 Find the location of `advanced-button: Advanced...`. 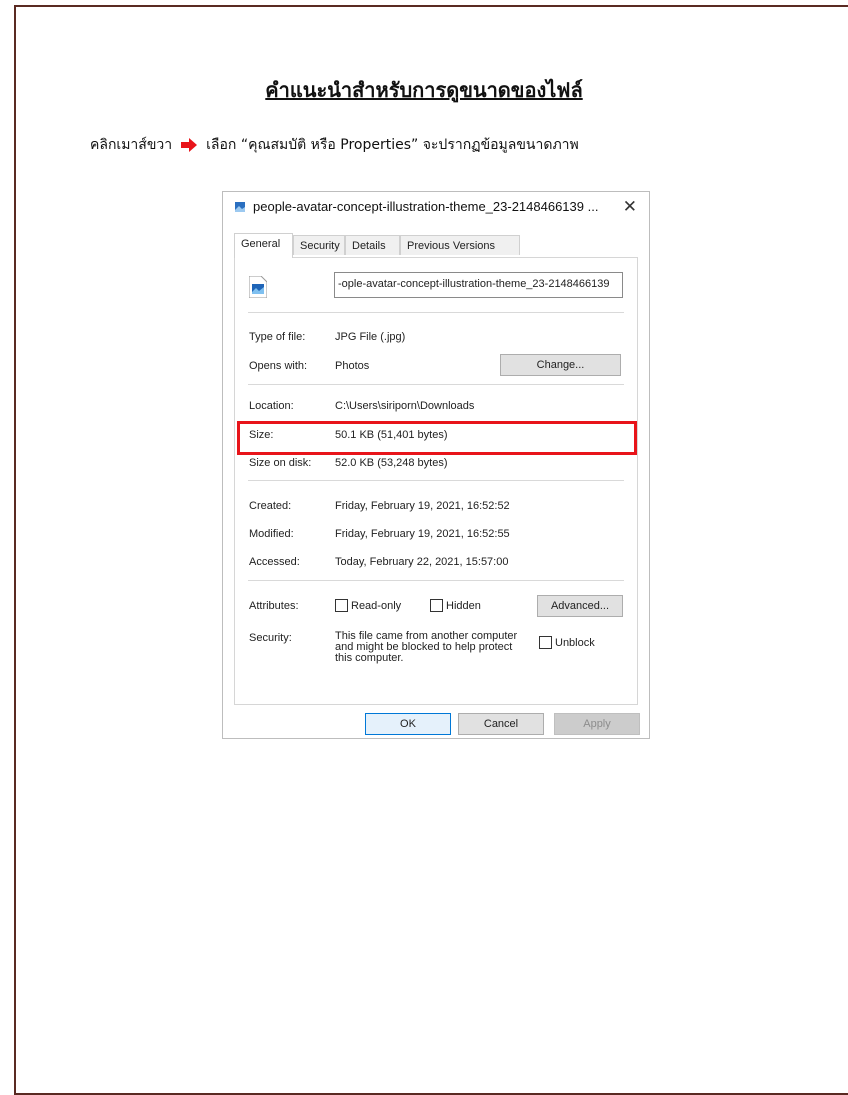

advanced-button: Advanced... is located at coordinates (580, 606).